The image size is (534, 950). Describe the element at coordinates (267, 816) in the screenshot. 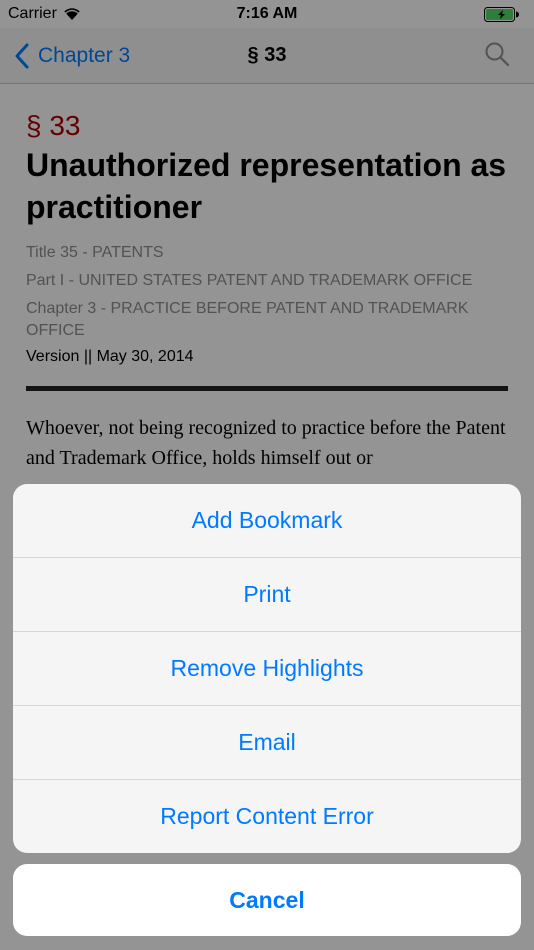

I see `report-content-error-button: Report Content Error` at that location.